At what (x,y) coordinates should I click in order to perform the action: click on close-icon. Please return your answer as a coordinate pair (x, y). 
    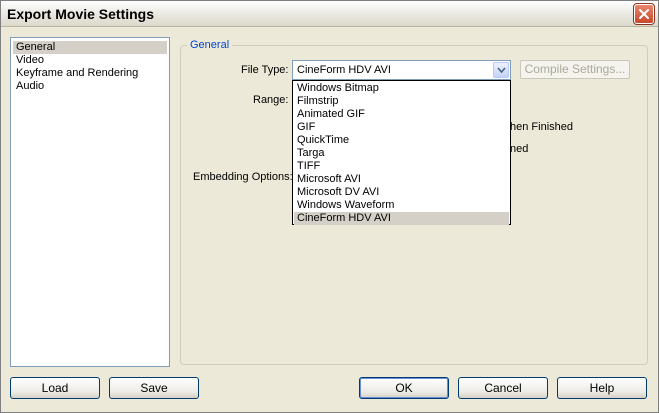
    Looking at the image, I should click on (644, 14).